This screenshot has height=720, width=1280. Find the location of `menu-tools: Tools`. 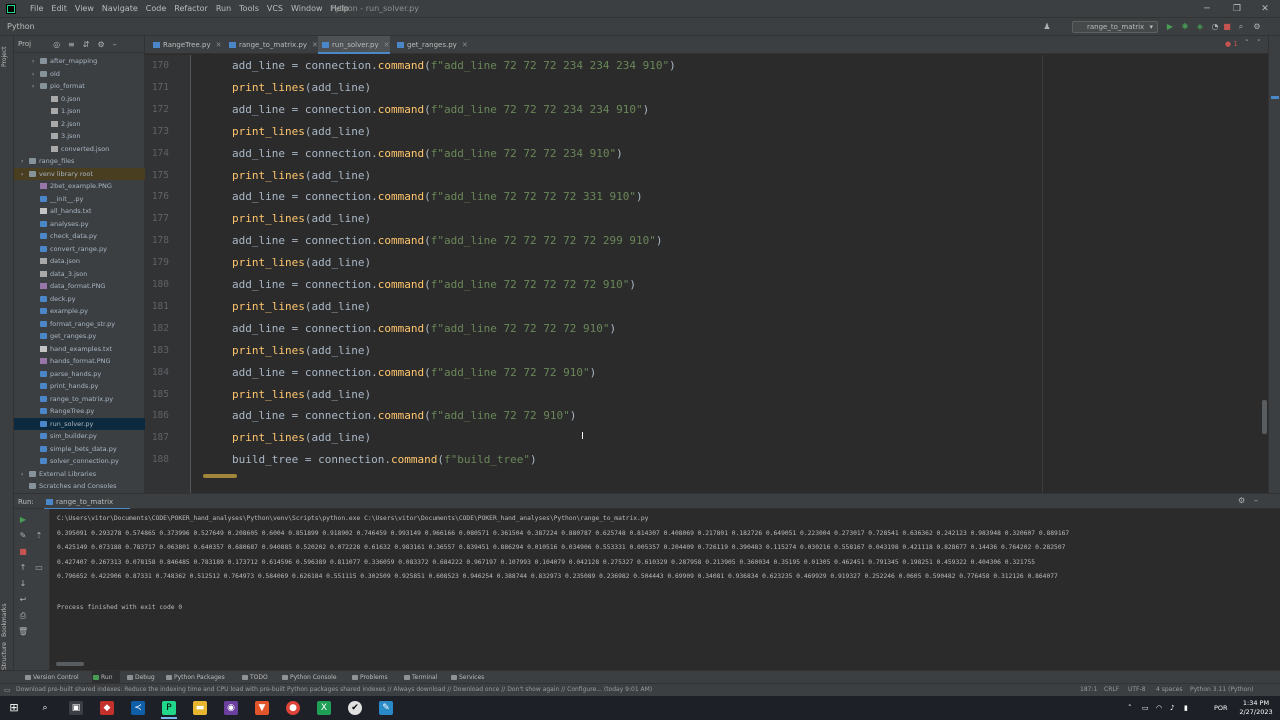

menu-tools: Tools is located at coordinates (249, 9).